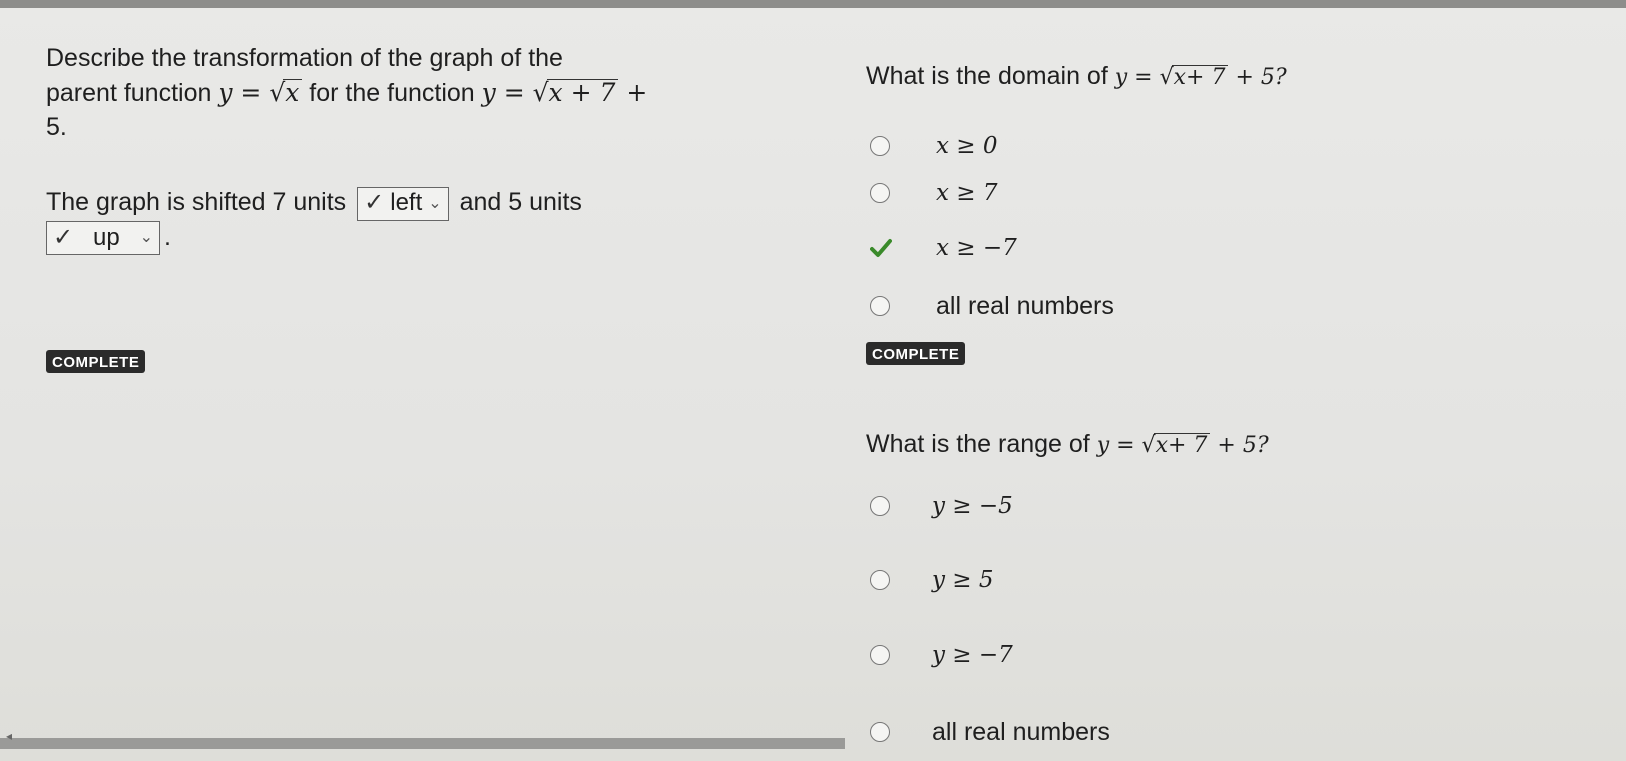 The width and height of the screenshot is (1626, 761). I want to click on complete-badge-q1: COMPLETE, so click(96, 361).